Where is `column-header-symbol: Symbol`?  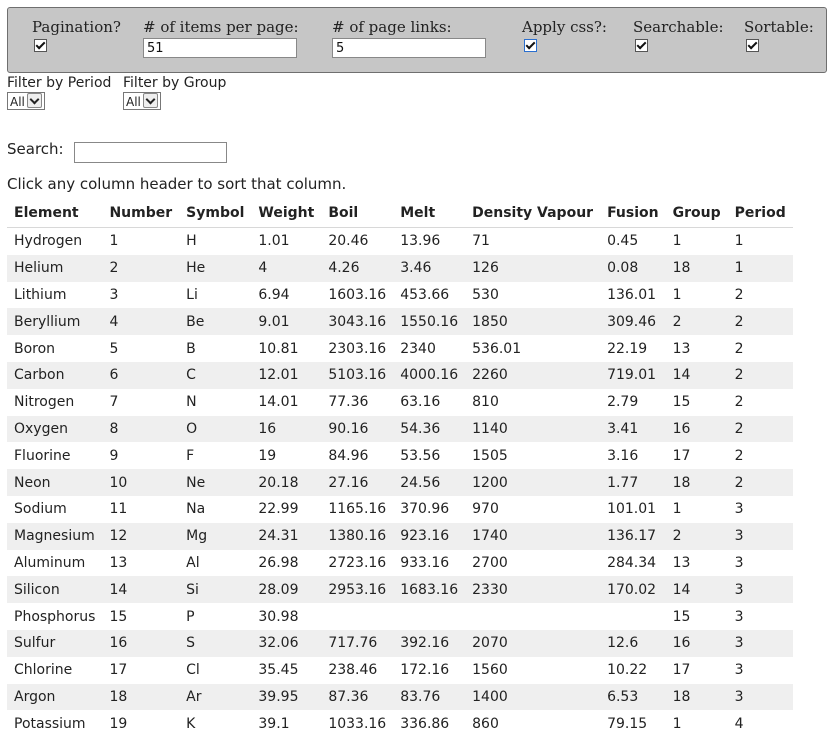
column-header-symbol: Symbol is located at coordinates (215, 213).